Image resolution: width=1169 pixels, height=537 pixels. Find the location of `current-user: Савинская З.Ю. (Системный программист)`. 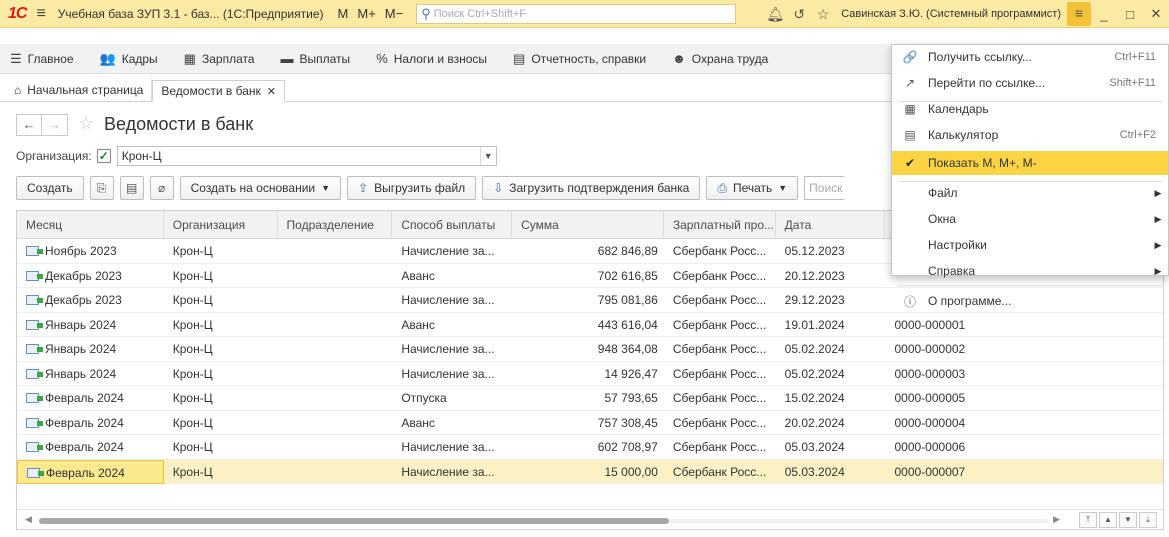

current-user: Савинская З.Ю. (Системный программист) is located at coordinates (951, 14).